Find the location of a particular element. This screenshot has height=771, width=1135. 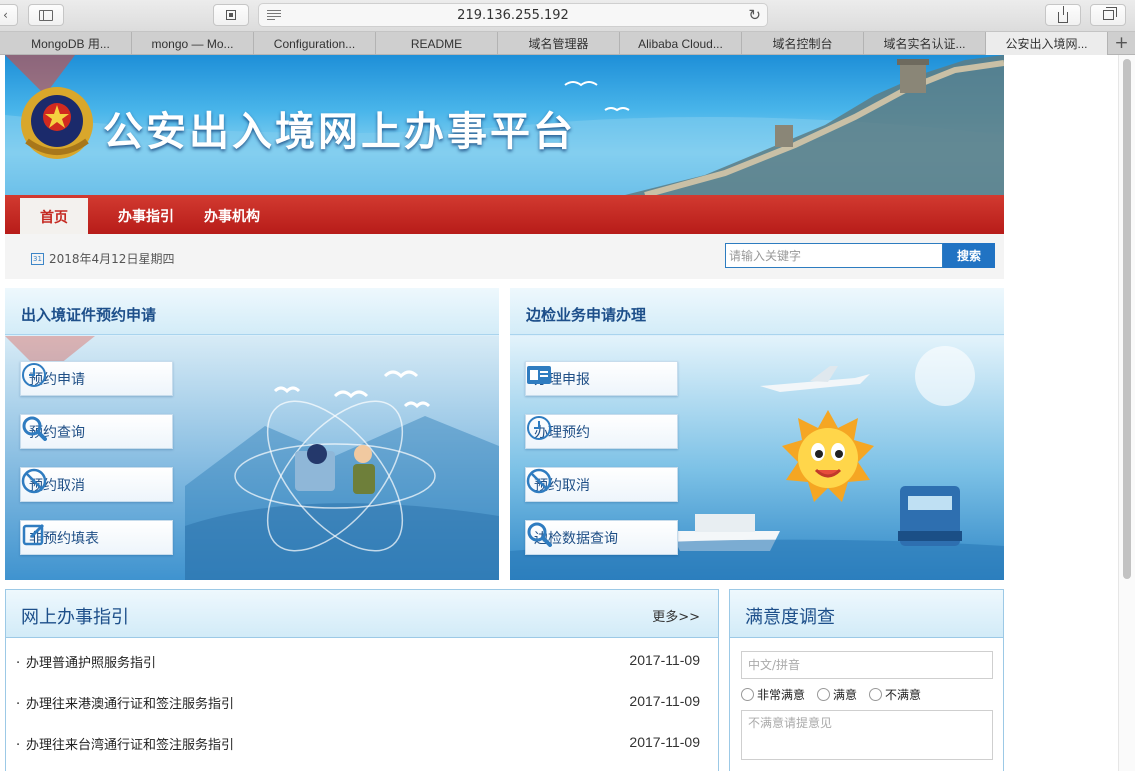

reader-view-button is located at coordinates (231, 15).